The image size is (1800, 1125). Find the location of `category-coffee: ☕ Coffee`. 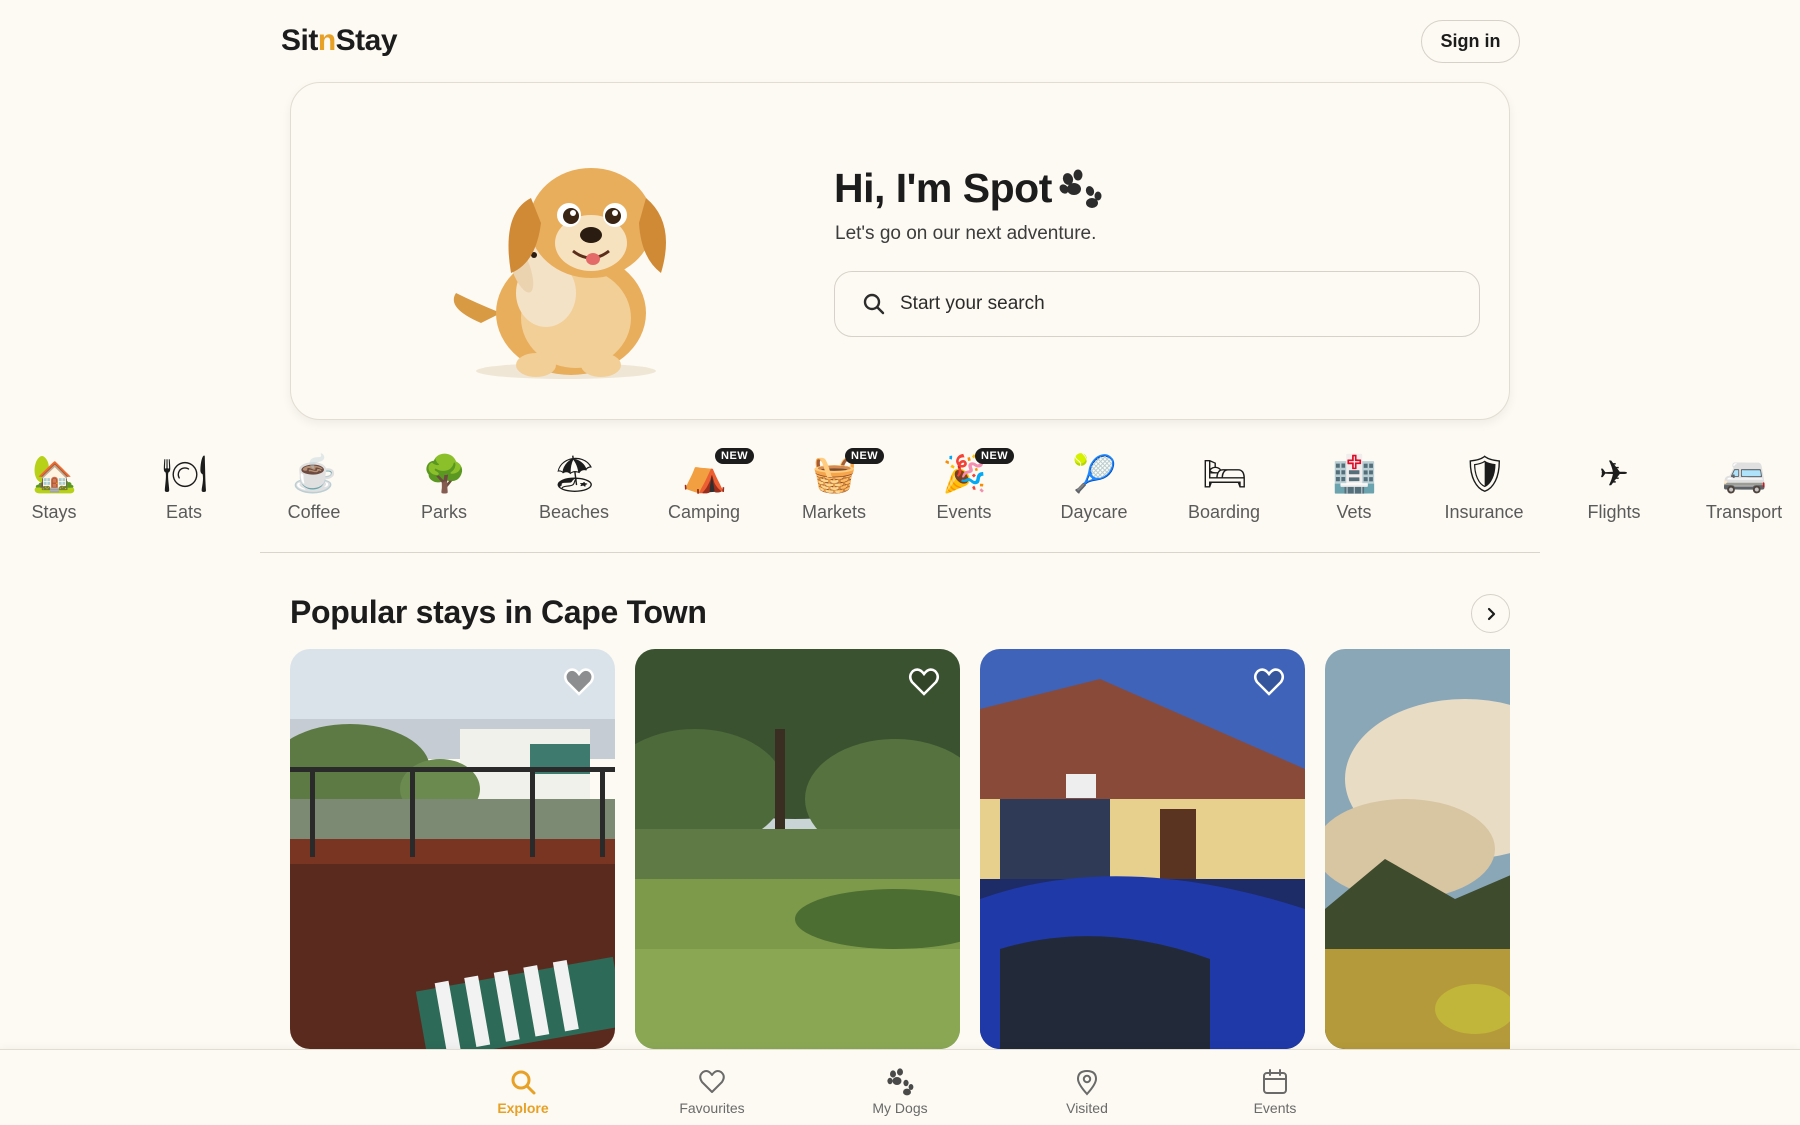

category-coffee: ☕ Coffee is located at coordinates (314, 491).